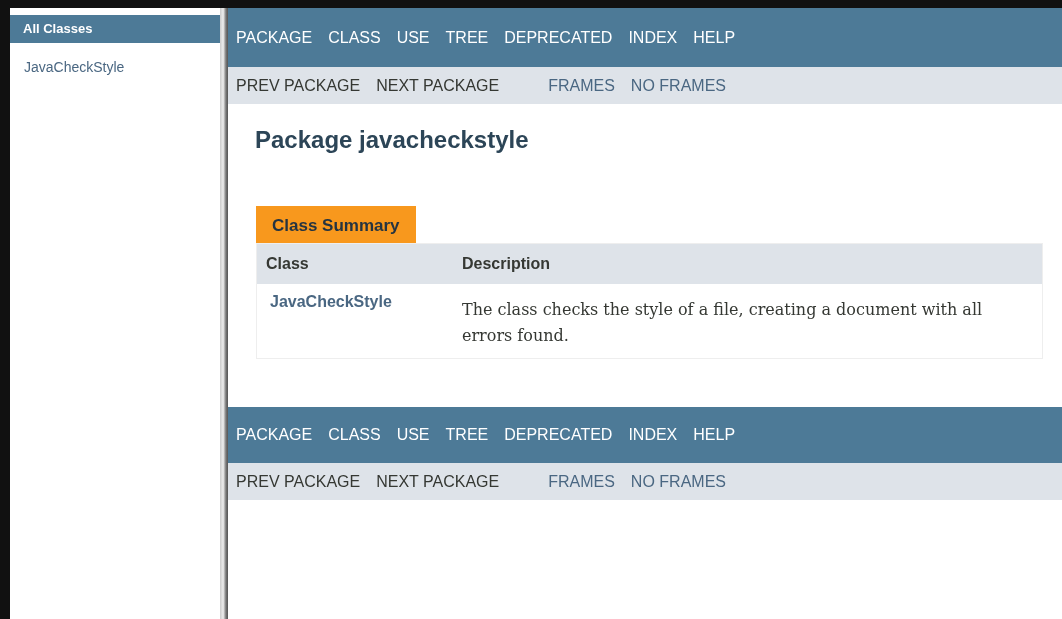 The image size is (1062, 619). I want to click on column-header: Class, so click(287, 264).